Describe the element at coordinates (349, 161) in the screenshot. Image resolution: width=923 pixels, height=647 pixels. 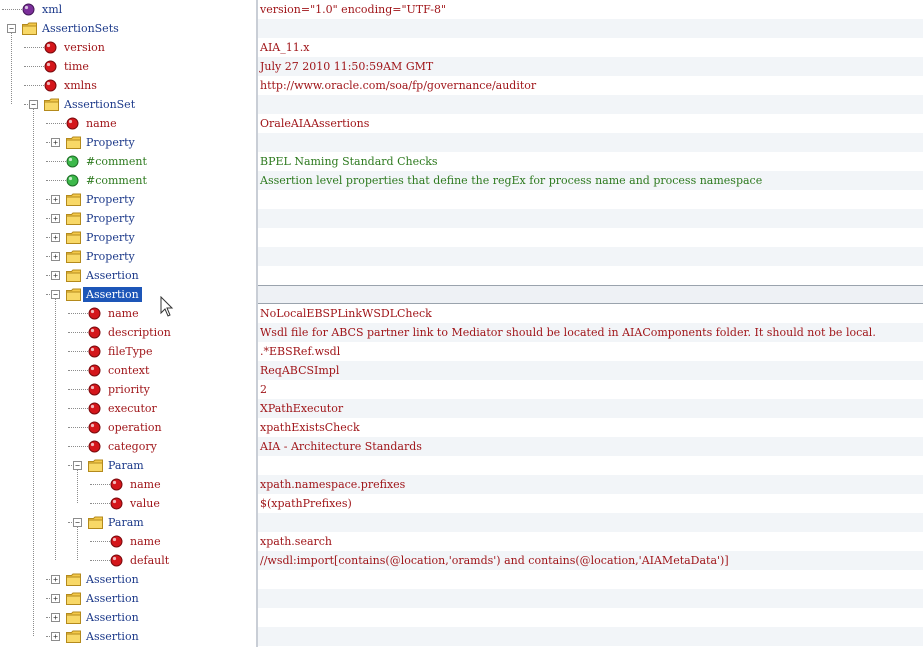
I see `node-value-row: BPEL Naming Standard Checks` at that location.